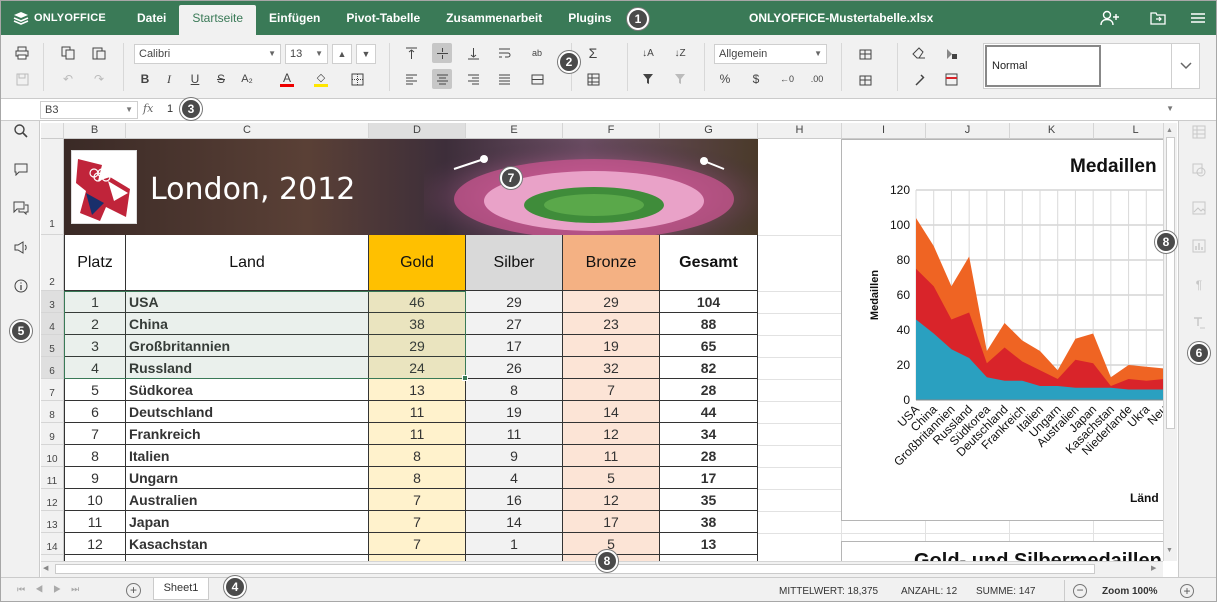 This screenshot has height=602, width=1217. What do you see at coordinates (417, 324) in the screenshot?
I see `table-cell-gold: 38` at bounding box center [417, 324].